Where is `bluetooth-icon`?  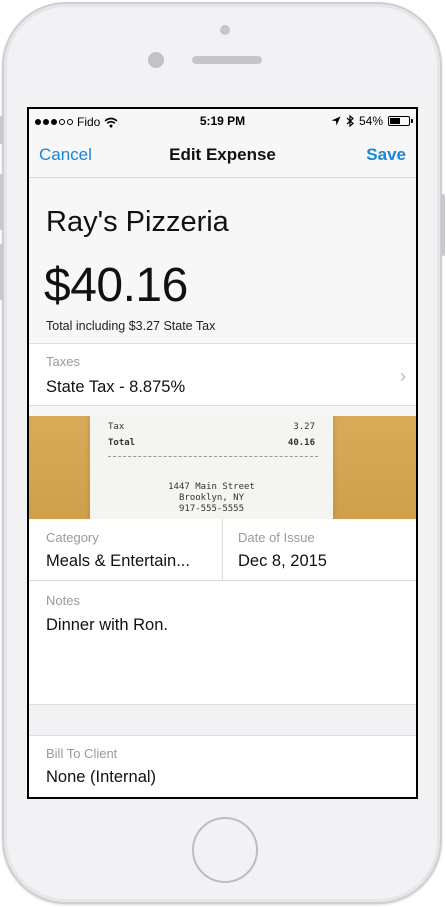 bluetooth-icon is located at coordinates (350, 121).